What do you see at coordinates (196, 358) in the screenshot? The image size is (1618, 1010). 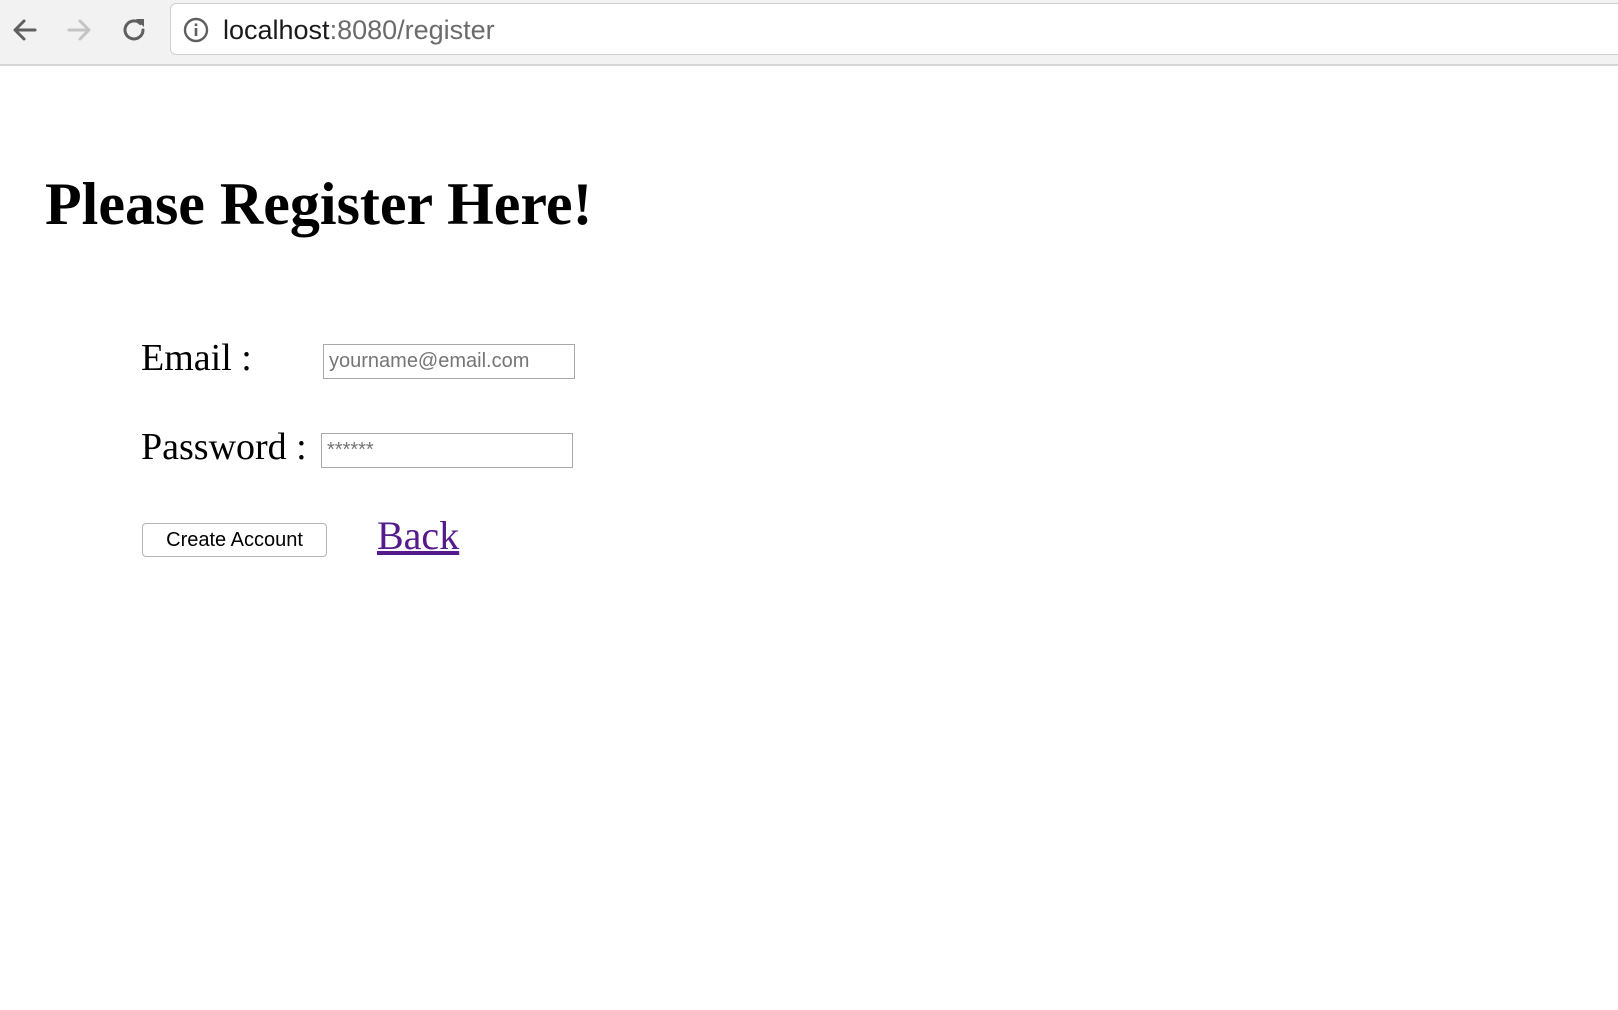 I see `email-label: Email :` at bounding box center [196, 358].